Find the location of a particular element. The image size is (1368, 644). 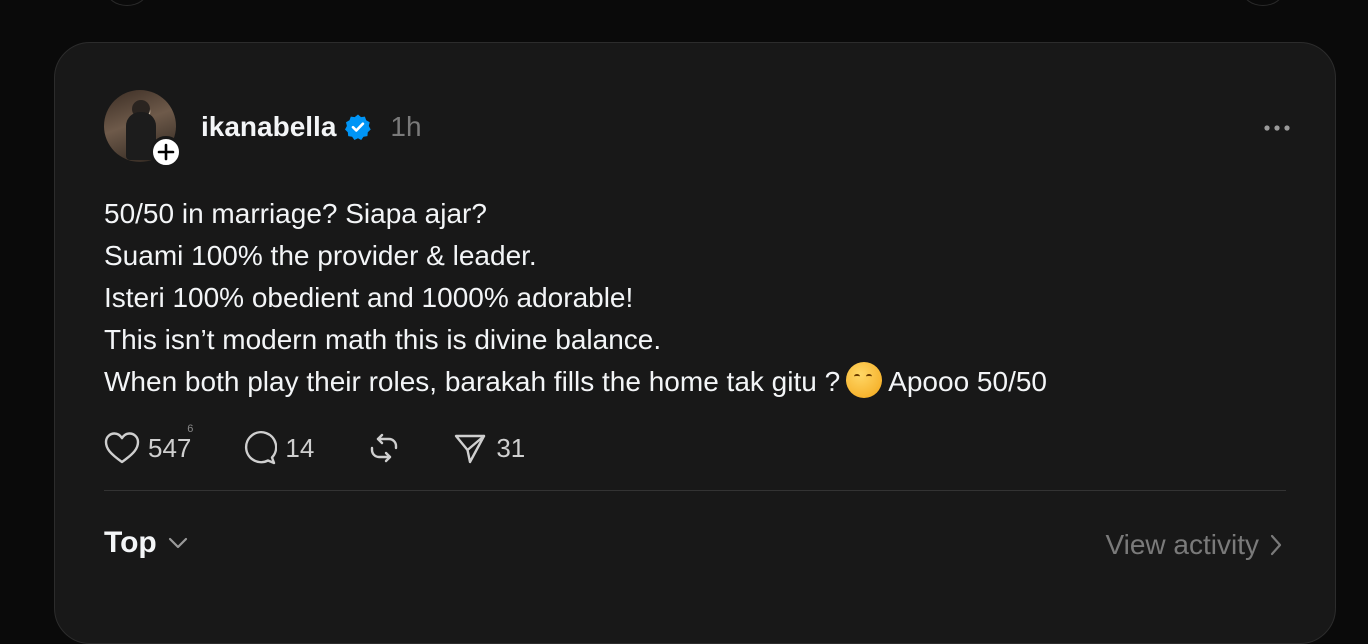

post-header: ikanabella 1h is located at coordinates (311, 127).